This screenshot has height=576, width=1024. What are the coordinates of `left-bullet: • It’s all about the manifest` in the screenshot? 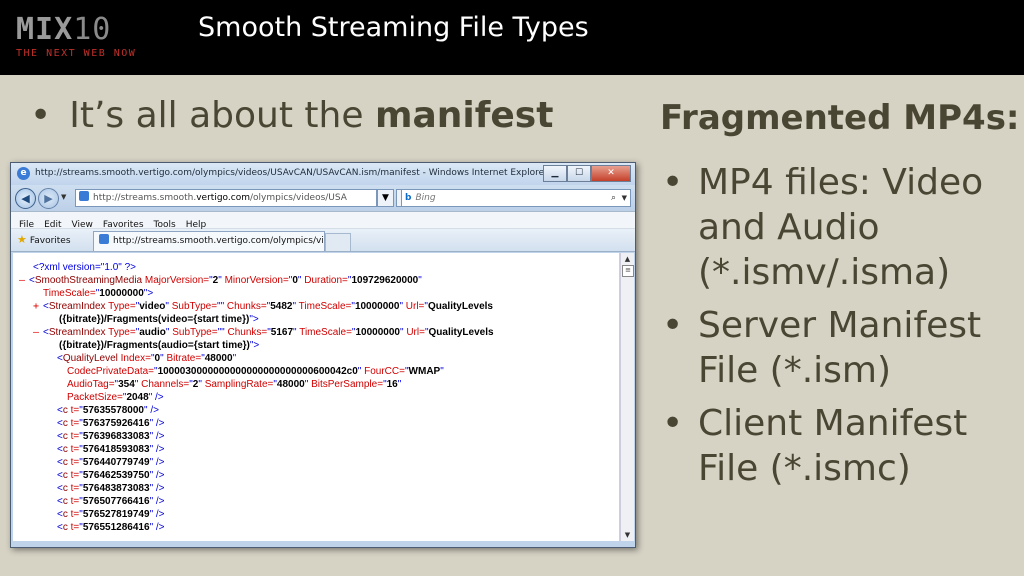 It's located at (291, 115).